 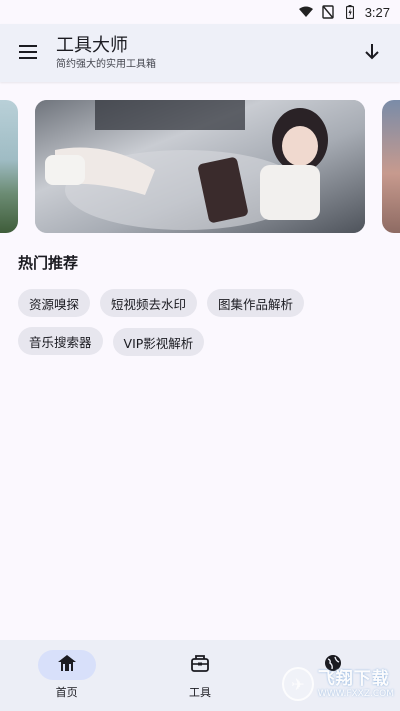 I want to click on watermark-text: 飞翔下载 WWW.FXXZ.COM, so click(x=356, y=684).